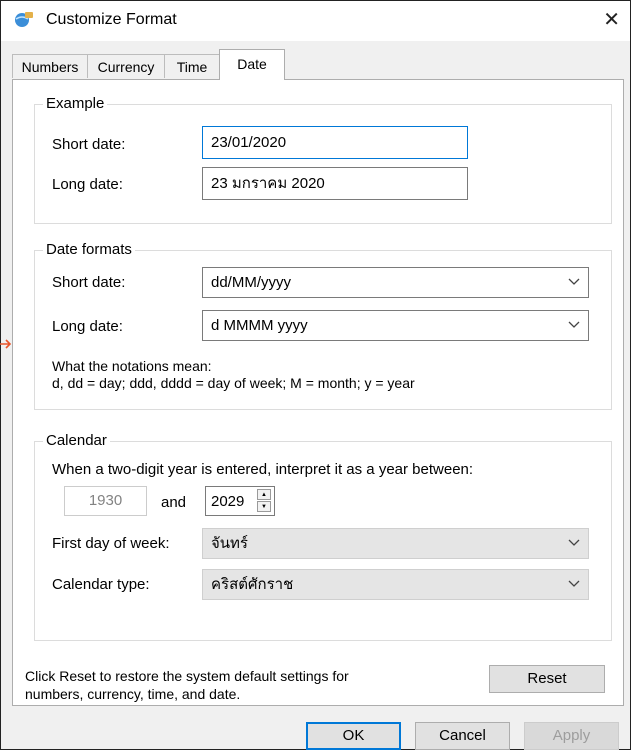 Image resolution: width=634 pixels, height=752 pixels. Describe the element at coordinates (192, 66) in the screenshot. I see `tab-time: Time` at that location.